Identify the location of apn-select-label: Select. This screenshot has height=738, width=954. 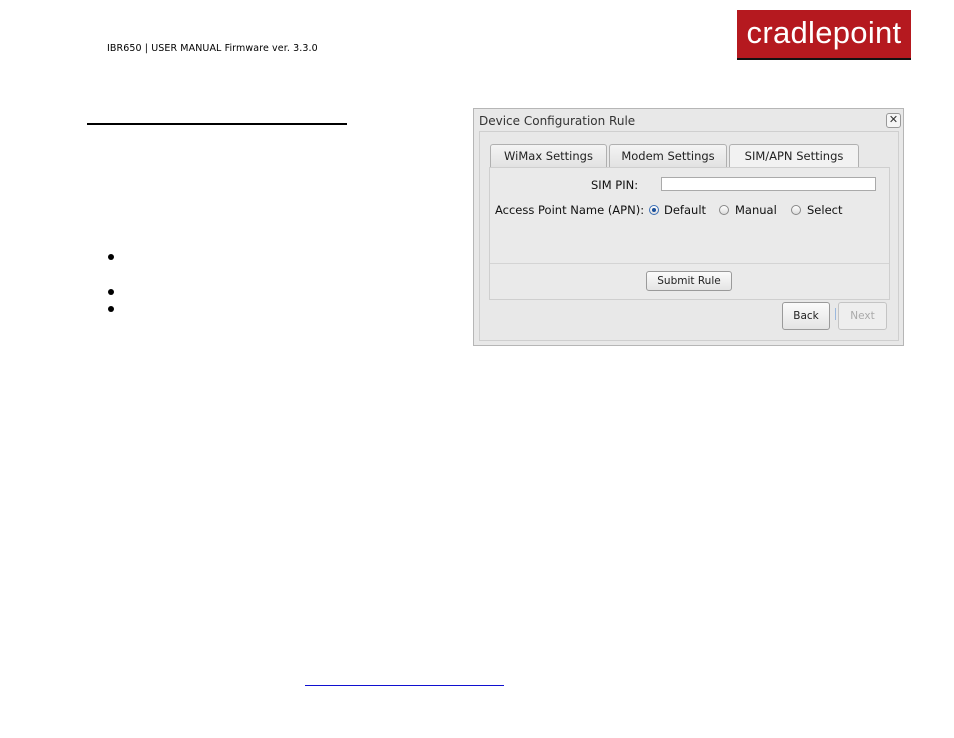
(824, 210).